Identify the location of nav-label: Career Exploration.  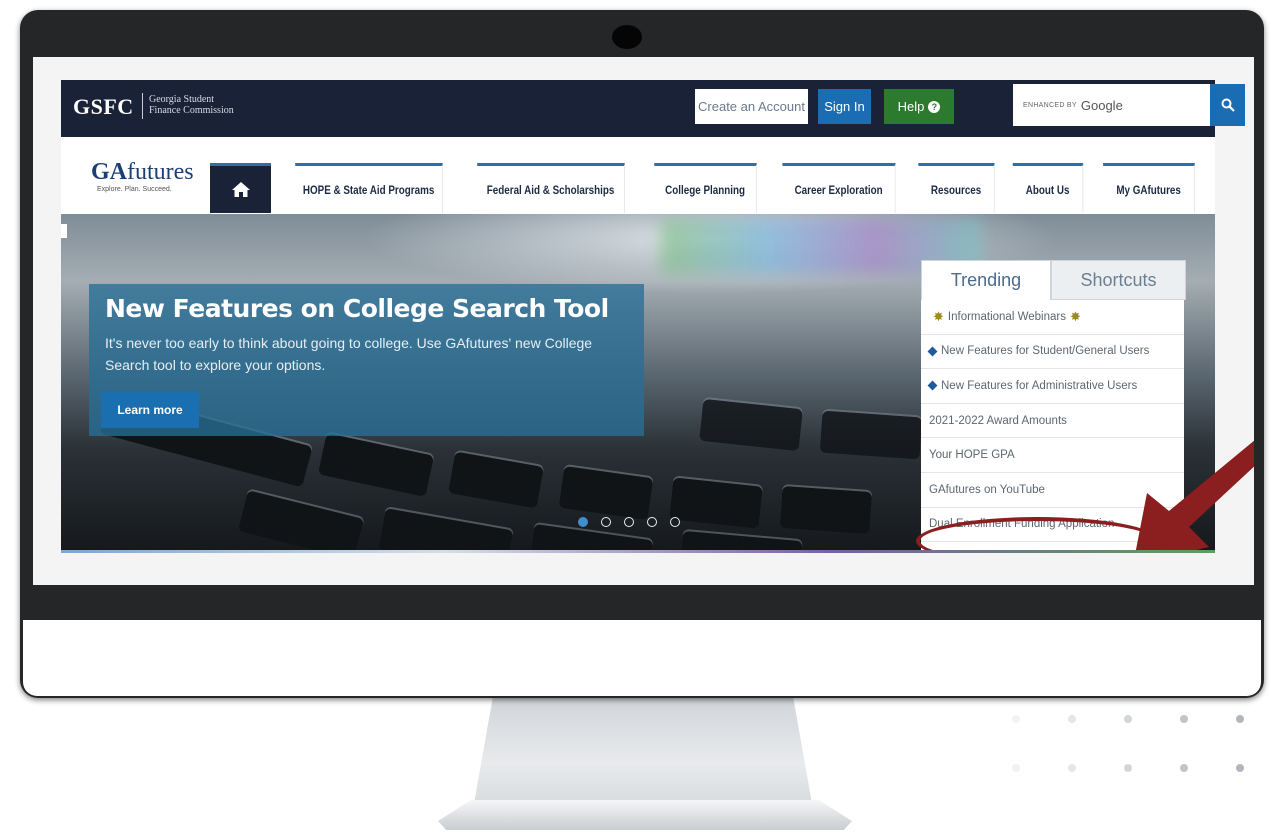
(838, 189).